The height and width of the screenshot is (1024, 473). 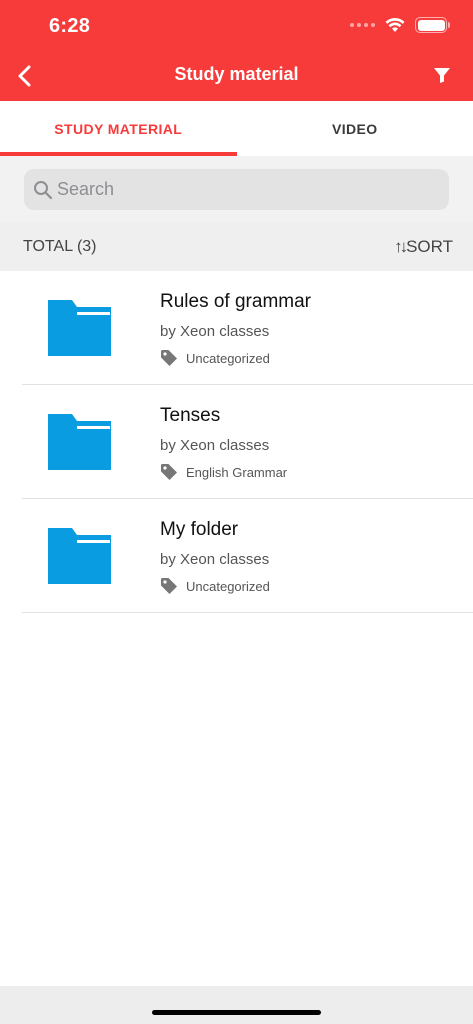 I want to click on home-indicator, so click(x=236, y=1012).